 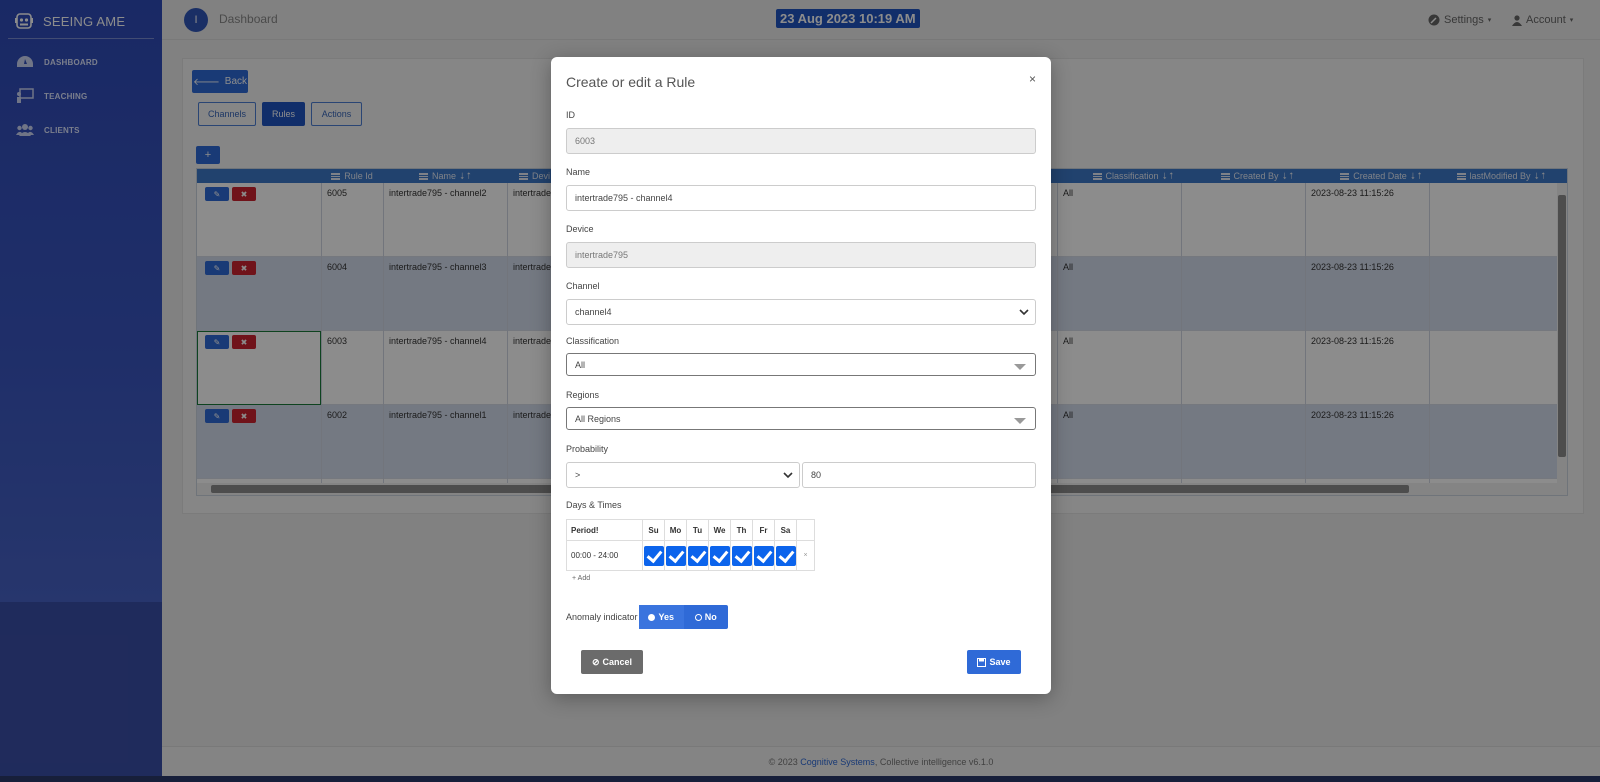 What do you see at coordinates (578, 475) in the screenshot?
I see `probability-operator-value: >` at bounding box center [578, 475].